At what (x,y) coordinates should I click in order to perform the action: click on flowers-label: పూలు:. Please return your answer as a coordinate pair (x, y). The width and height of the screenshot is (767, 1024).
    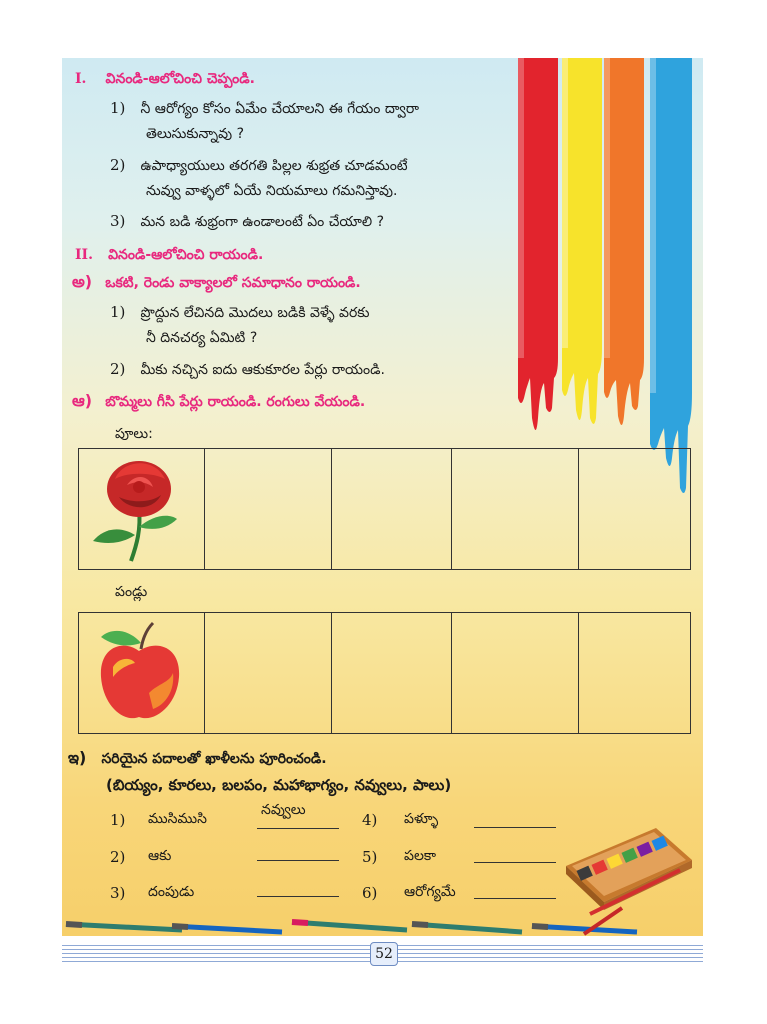
    Looking at the image, I should click on (134, 434).